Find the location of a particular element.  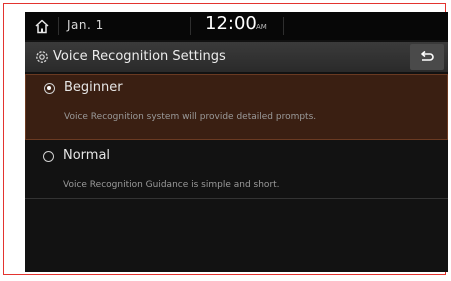

back-arrow-icon is located at coordinates (427, 55).